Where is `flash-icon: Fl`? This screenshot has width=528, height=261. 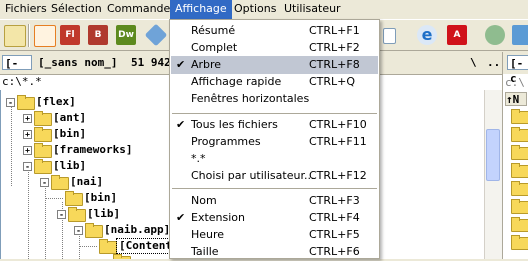 flash-icon: Fl is located at coordinates (70, 35).